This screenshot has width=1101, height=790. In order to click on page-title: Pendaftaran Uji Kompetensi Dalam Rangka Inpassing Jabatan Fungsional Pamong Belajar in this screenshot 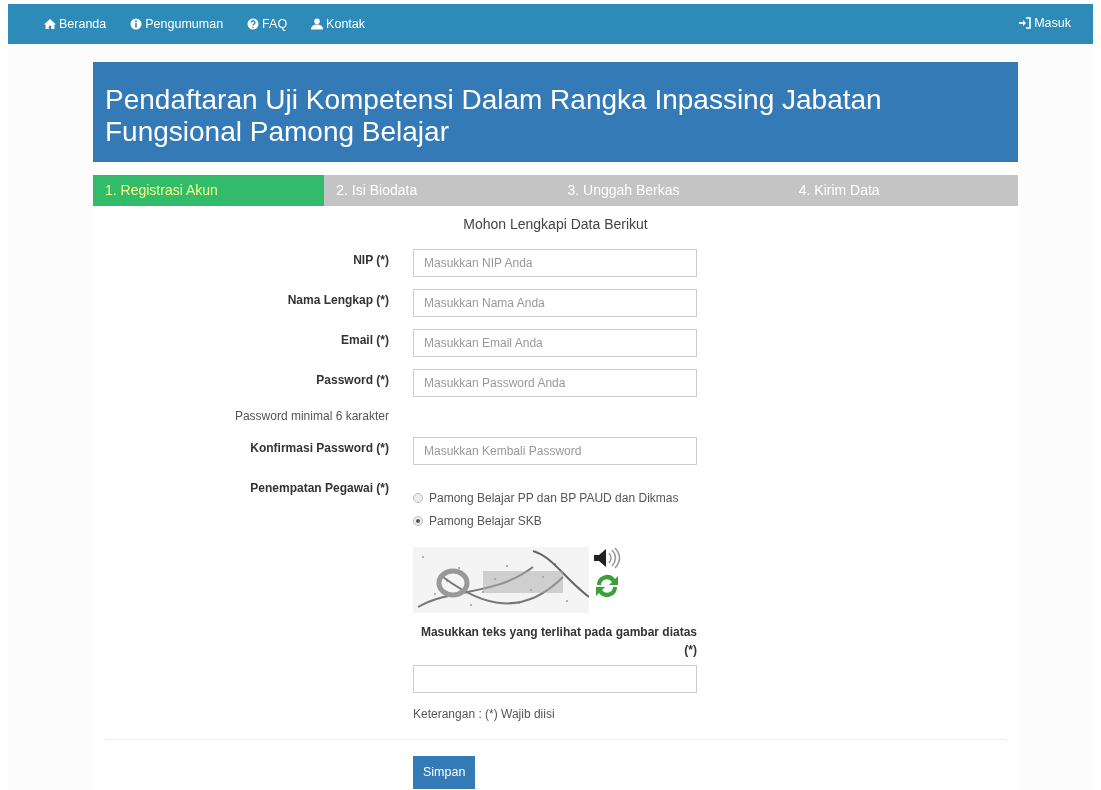, I will do `click(555, 112)`.